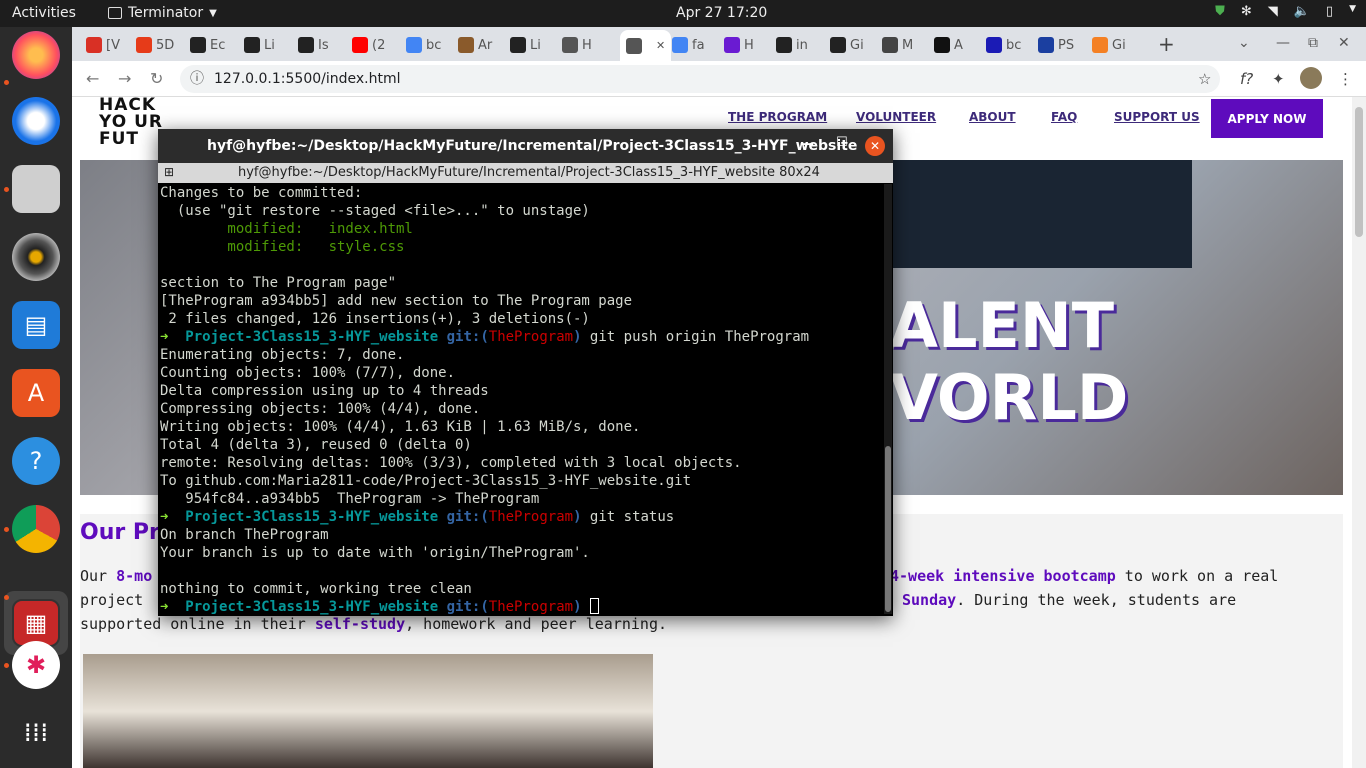 The width and height of the screenshot is (1366, 768). Describe the element at coordinates (1197, 576) in the screenshot. I see `para-text: to work on a real` at that location.